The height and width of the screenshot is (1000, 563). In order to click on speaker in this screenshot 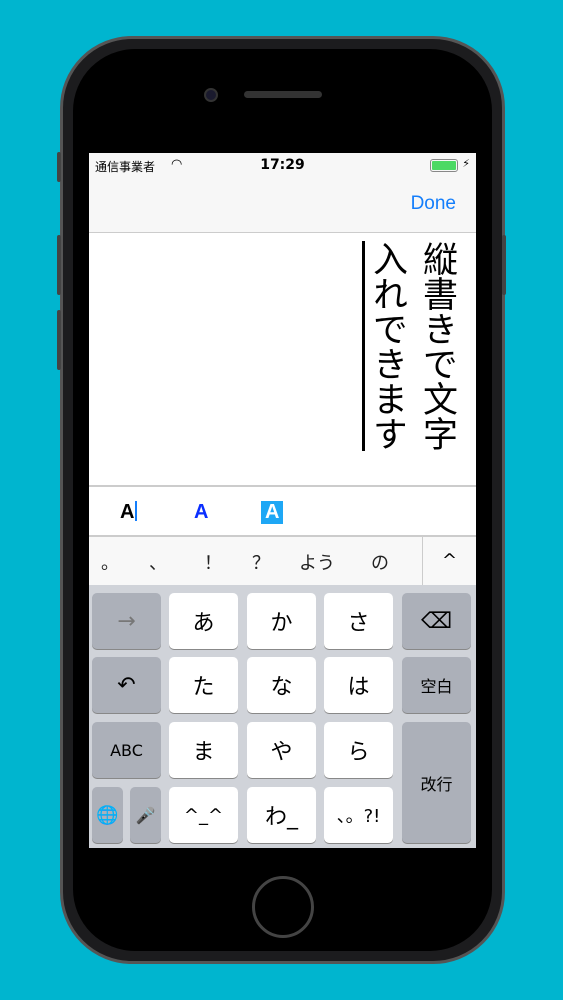, I will do `click(283, 94)`.